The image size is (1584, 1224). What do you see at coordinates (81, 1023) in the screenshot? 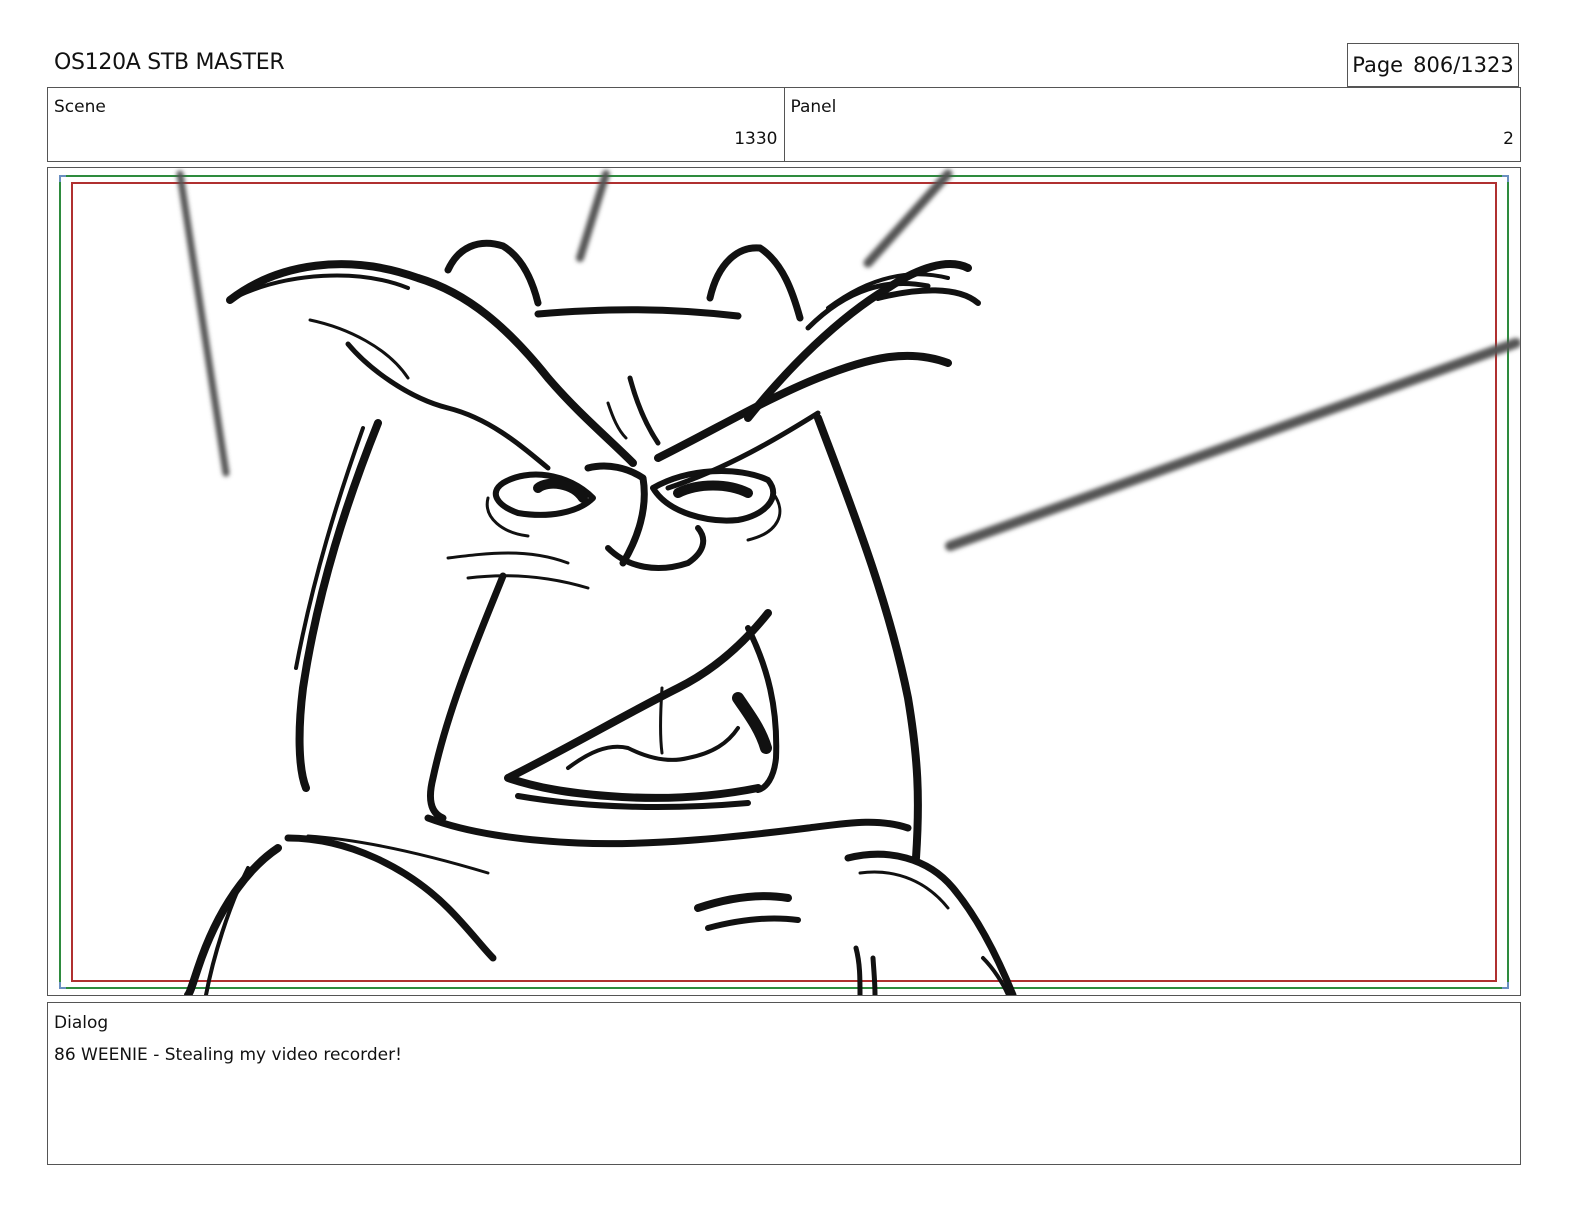
I see `dialog-label: Dialog` at bounding box center [81, 1023].